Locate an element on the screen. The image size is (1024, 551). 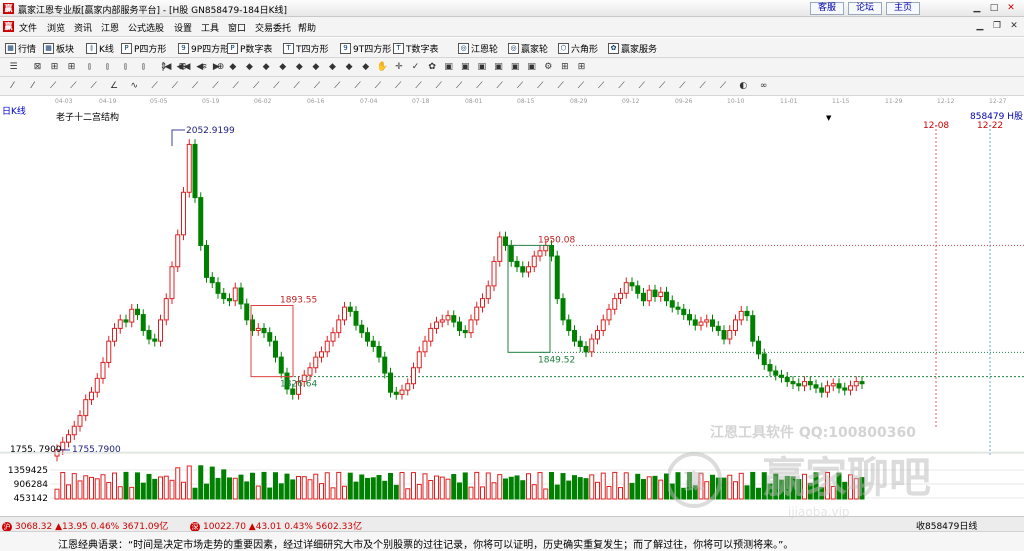
next-icon: ▶ is located at coordinates (216, 67).